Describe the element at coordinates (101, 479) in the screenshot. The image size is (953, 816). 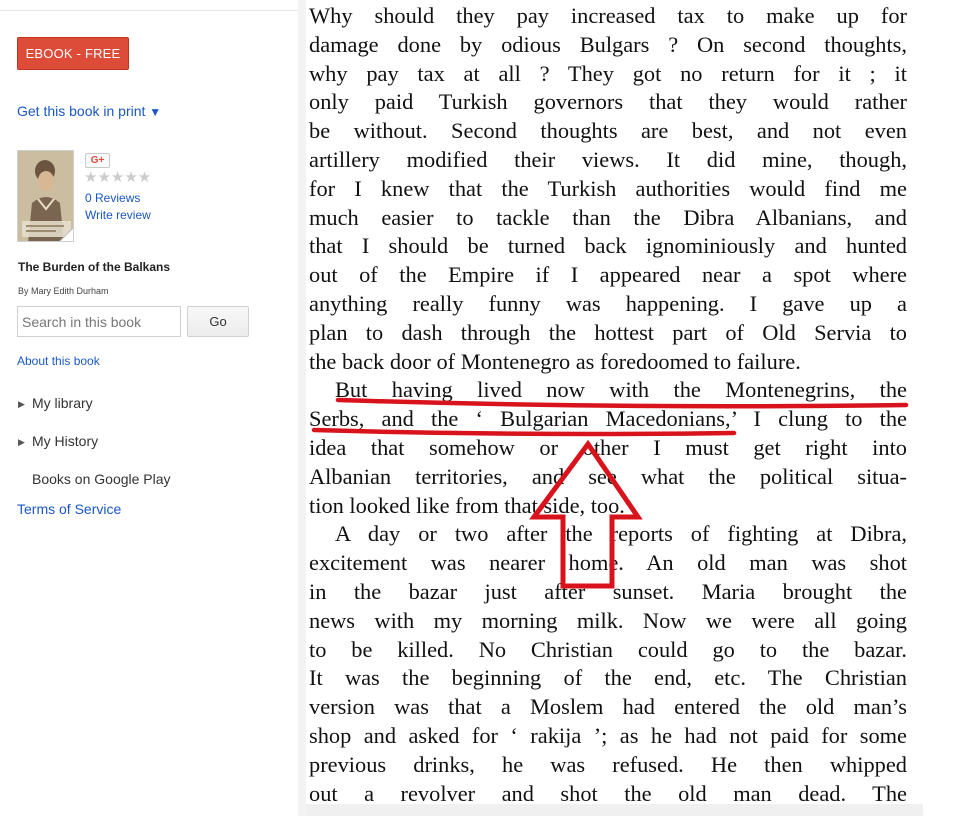
I see `nav-label: Books on Google Play` at that location.